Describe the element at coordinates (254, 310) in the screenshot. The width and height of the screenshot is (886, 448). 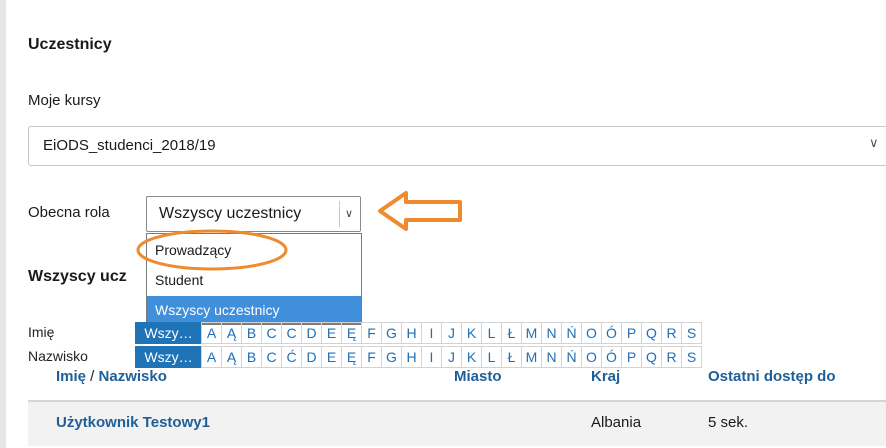
I see `role-option-all: Wszyscy uczestnicy` at that location.